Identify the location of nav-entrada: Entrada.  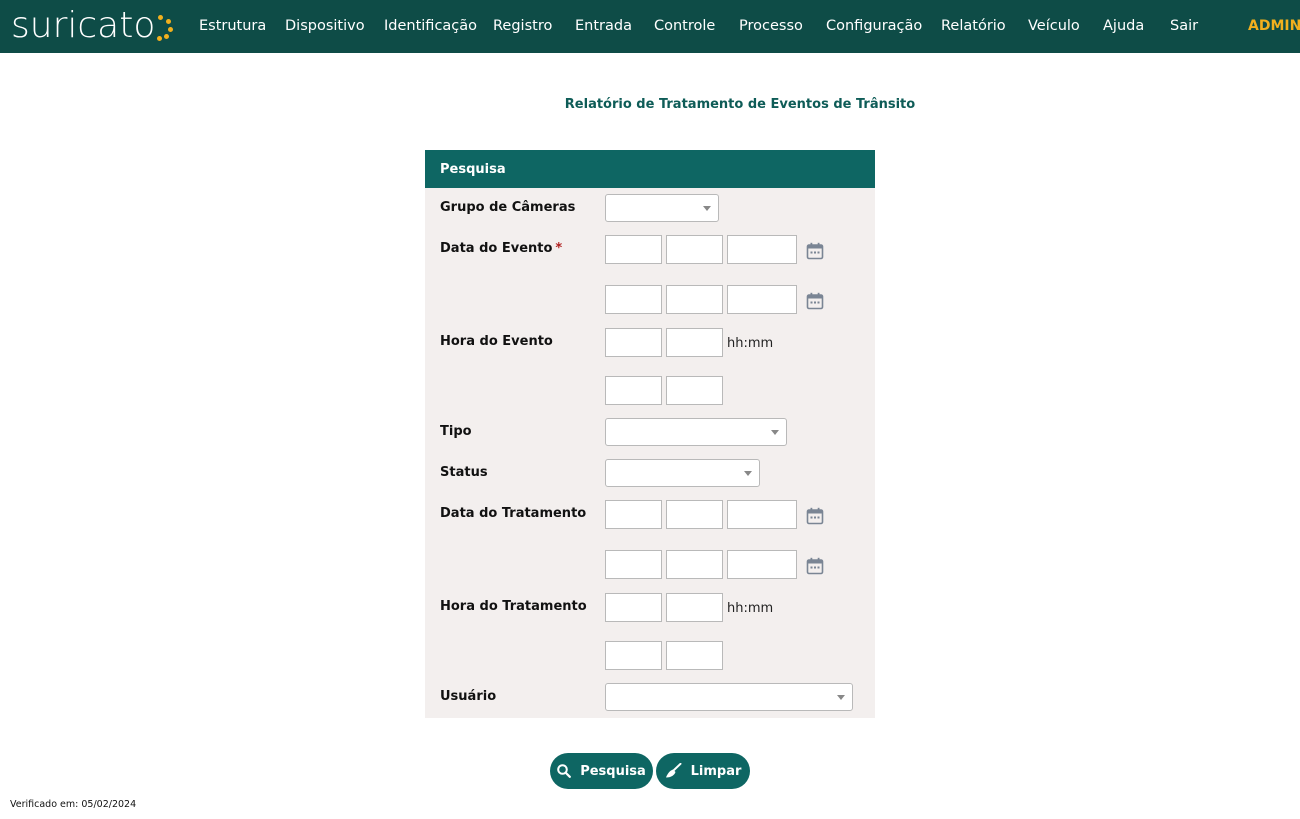
(603, 26).